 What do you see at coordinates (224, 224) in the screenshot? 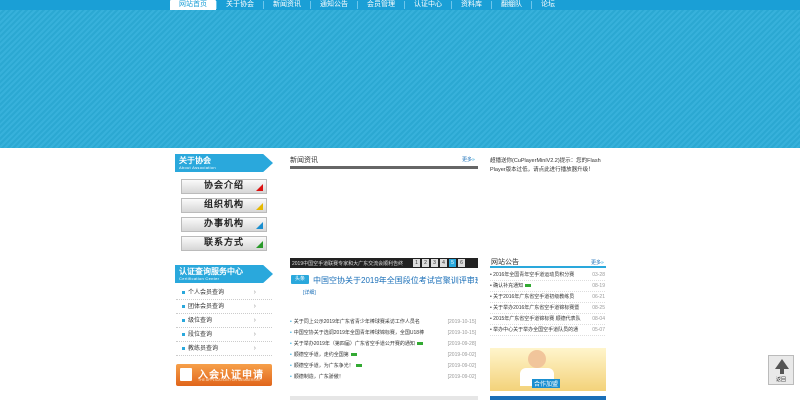
I see `about-menu-office: 办事机构` at bounding box center [224, 224].